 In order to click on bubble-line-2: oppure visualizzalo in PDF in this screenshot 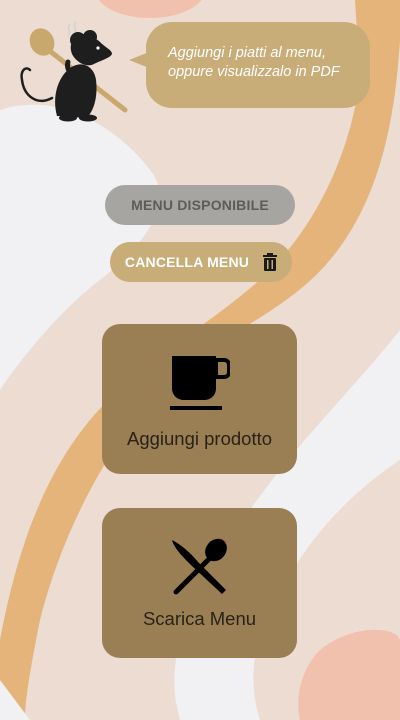, I will do `click(254, 72)`.